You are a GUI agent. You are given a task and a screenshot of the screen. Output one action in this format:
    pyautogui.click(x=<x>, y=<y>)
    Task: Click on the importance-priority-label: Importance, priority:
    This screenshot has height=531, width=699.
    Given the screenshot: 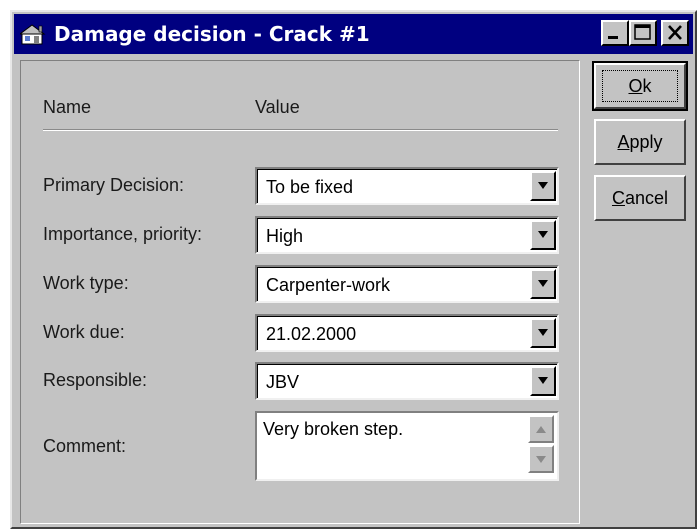 What is the action you would take?
    pyautogui.click(x=123, y=234)
    